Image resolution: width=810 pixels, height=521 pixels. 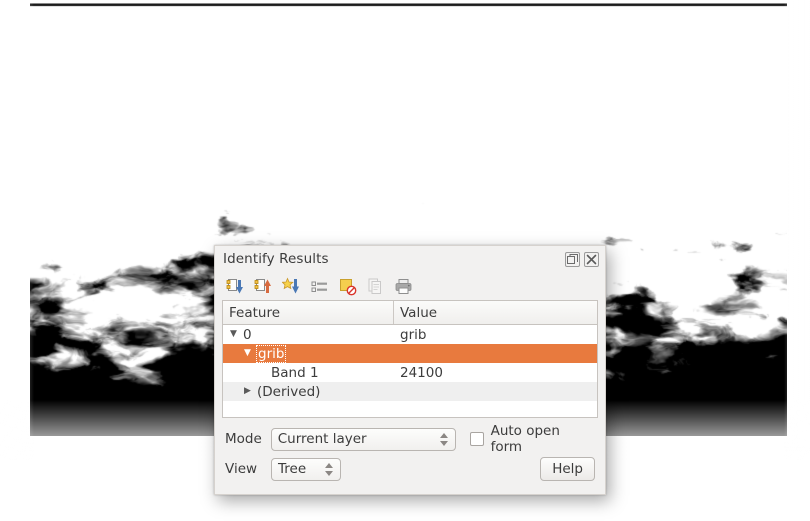 I want to click on collapse-all-button, so click(x=263, y=286).